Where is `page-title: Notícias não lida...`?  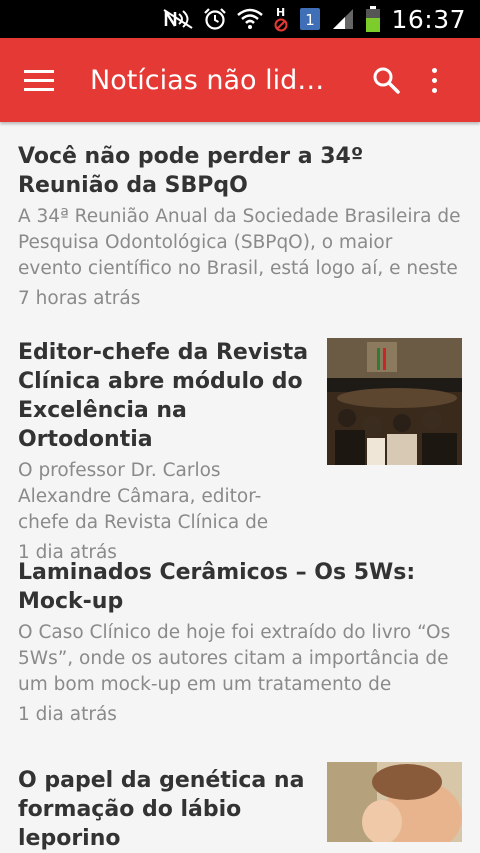 page-title: Notícias não lida... is located at coordinates (214, 80).